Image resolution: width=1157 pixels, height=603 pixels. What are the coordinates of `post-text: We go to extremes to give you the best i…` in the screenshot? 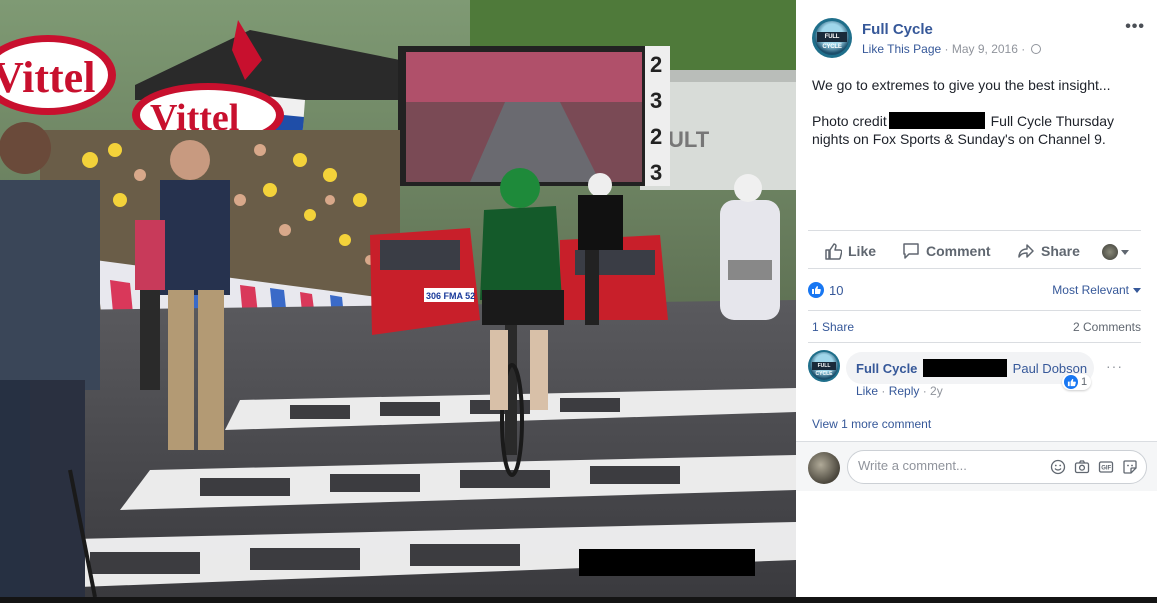 It's located at (972, 121).